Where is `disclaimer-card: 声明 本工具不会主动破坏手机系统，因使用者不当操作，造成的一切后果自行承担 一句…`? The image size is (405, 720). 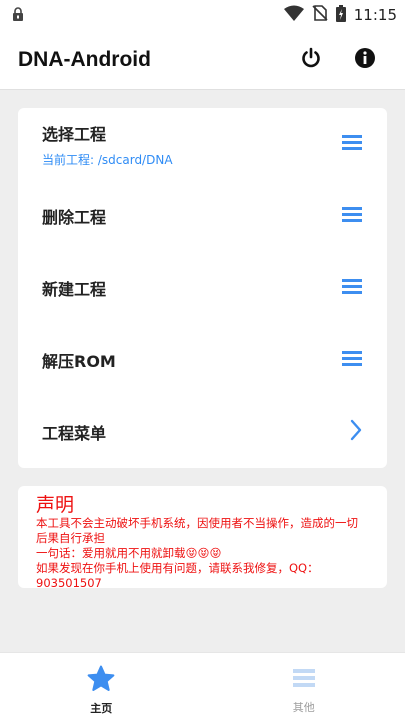 disclaimer-card: 声明 本工具不会主动破坏手机系统，因使用者不当操作，造成的一切后果自行承担 一句… is located at coordinates (202, 538).